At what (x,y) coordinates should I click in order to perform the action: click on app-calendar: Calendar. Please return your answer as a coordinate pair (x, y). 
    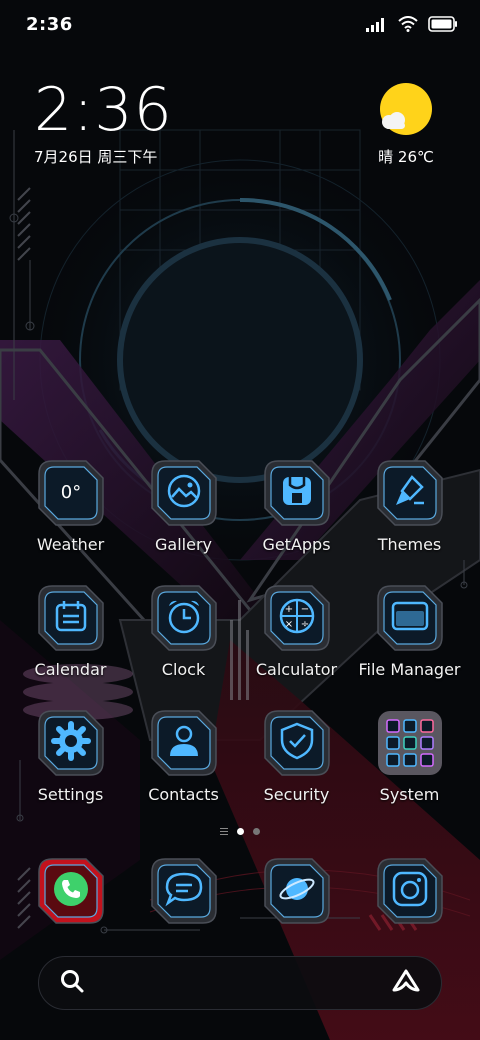
    Looking at the image, I should click on (70, 635).